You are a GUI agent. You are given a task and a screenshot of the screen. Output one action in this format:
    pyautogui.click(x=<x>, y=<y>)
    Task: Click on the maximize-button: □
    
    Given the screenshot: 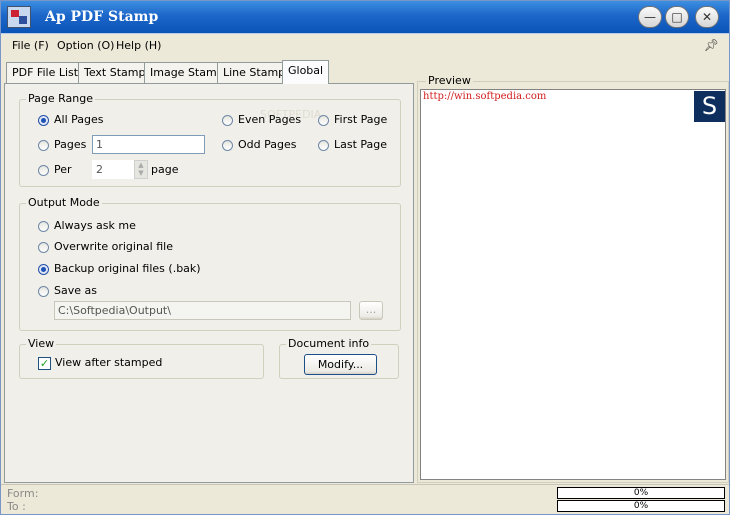 What is the action you would take?
    pyautogui.click(x=677, y=17)
    